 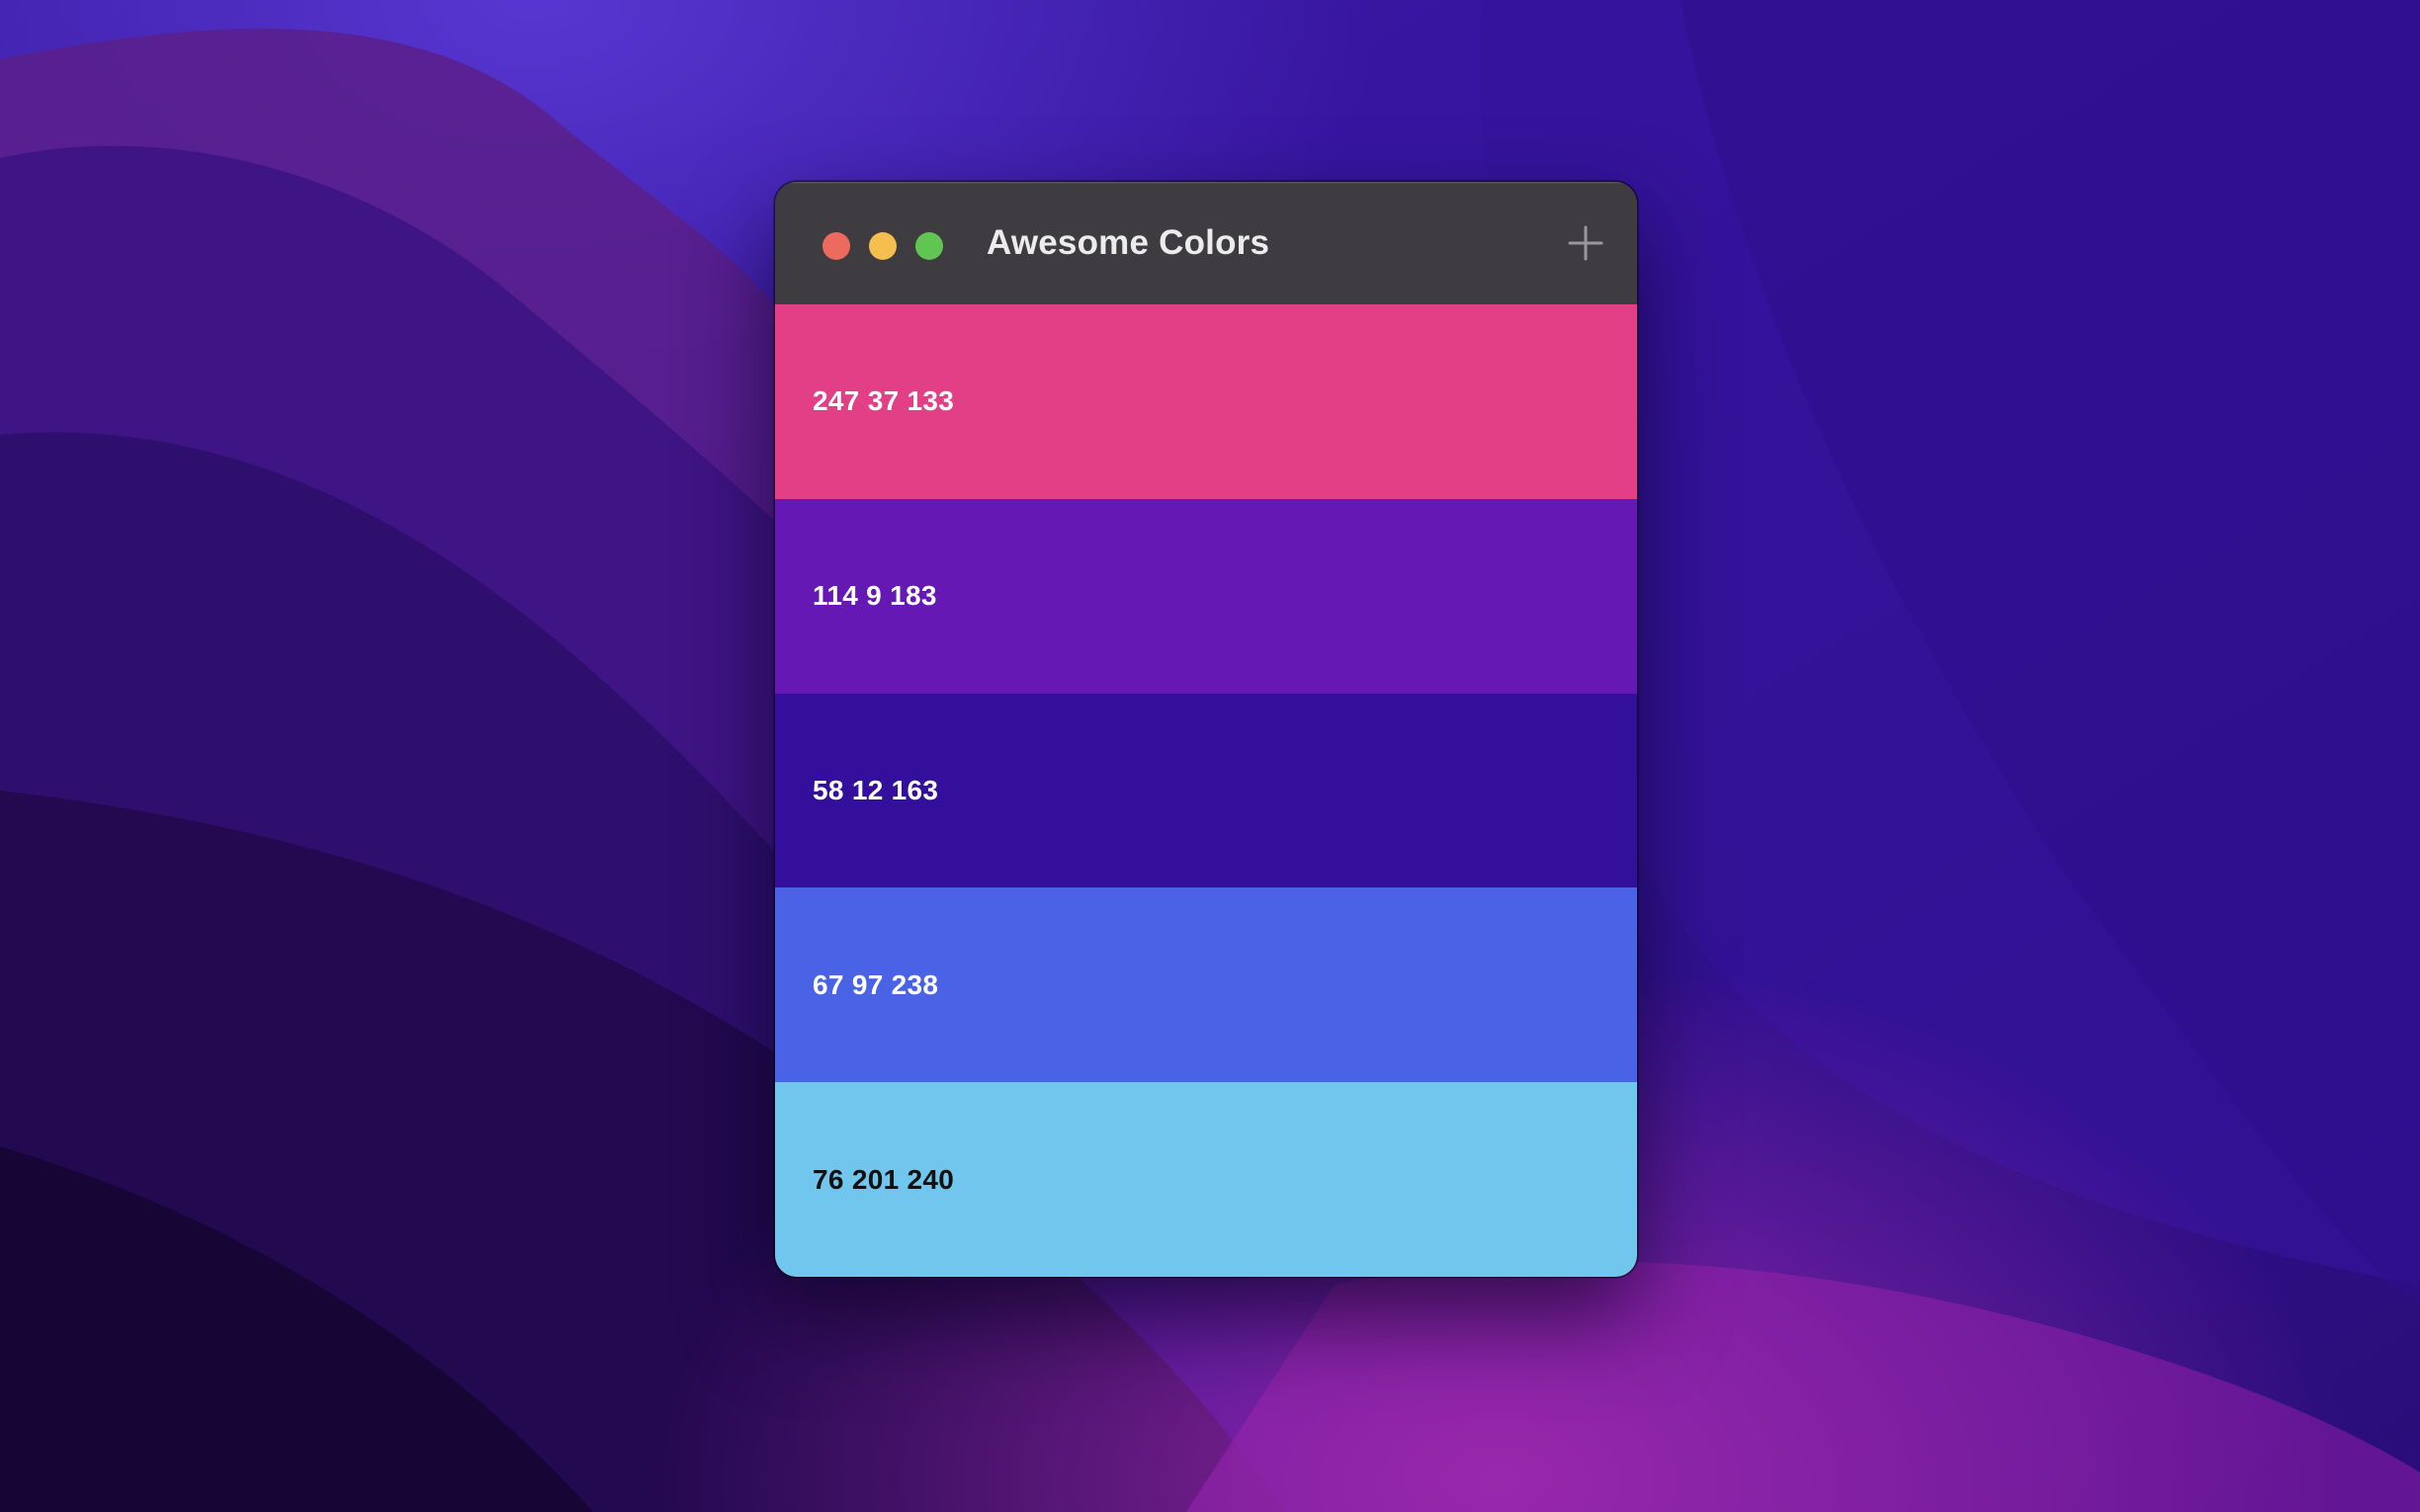 What do you see at coordinates (876, 984) in the screenshot?
I see `color-rgb-label: 67 97 238` at bounding box center [876, 984].